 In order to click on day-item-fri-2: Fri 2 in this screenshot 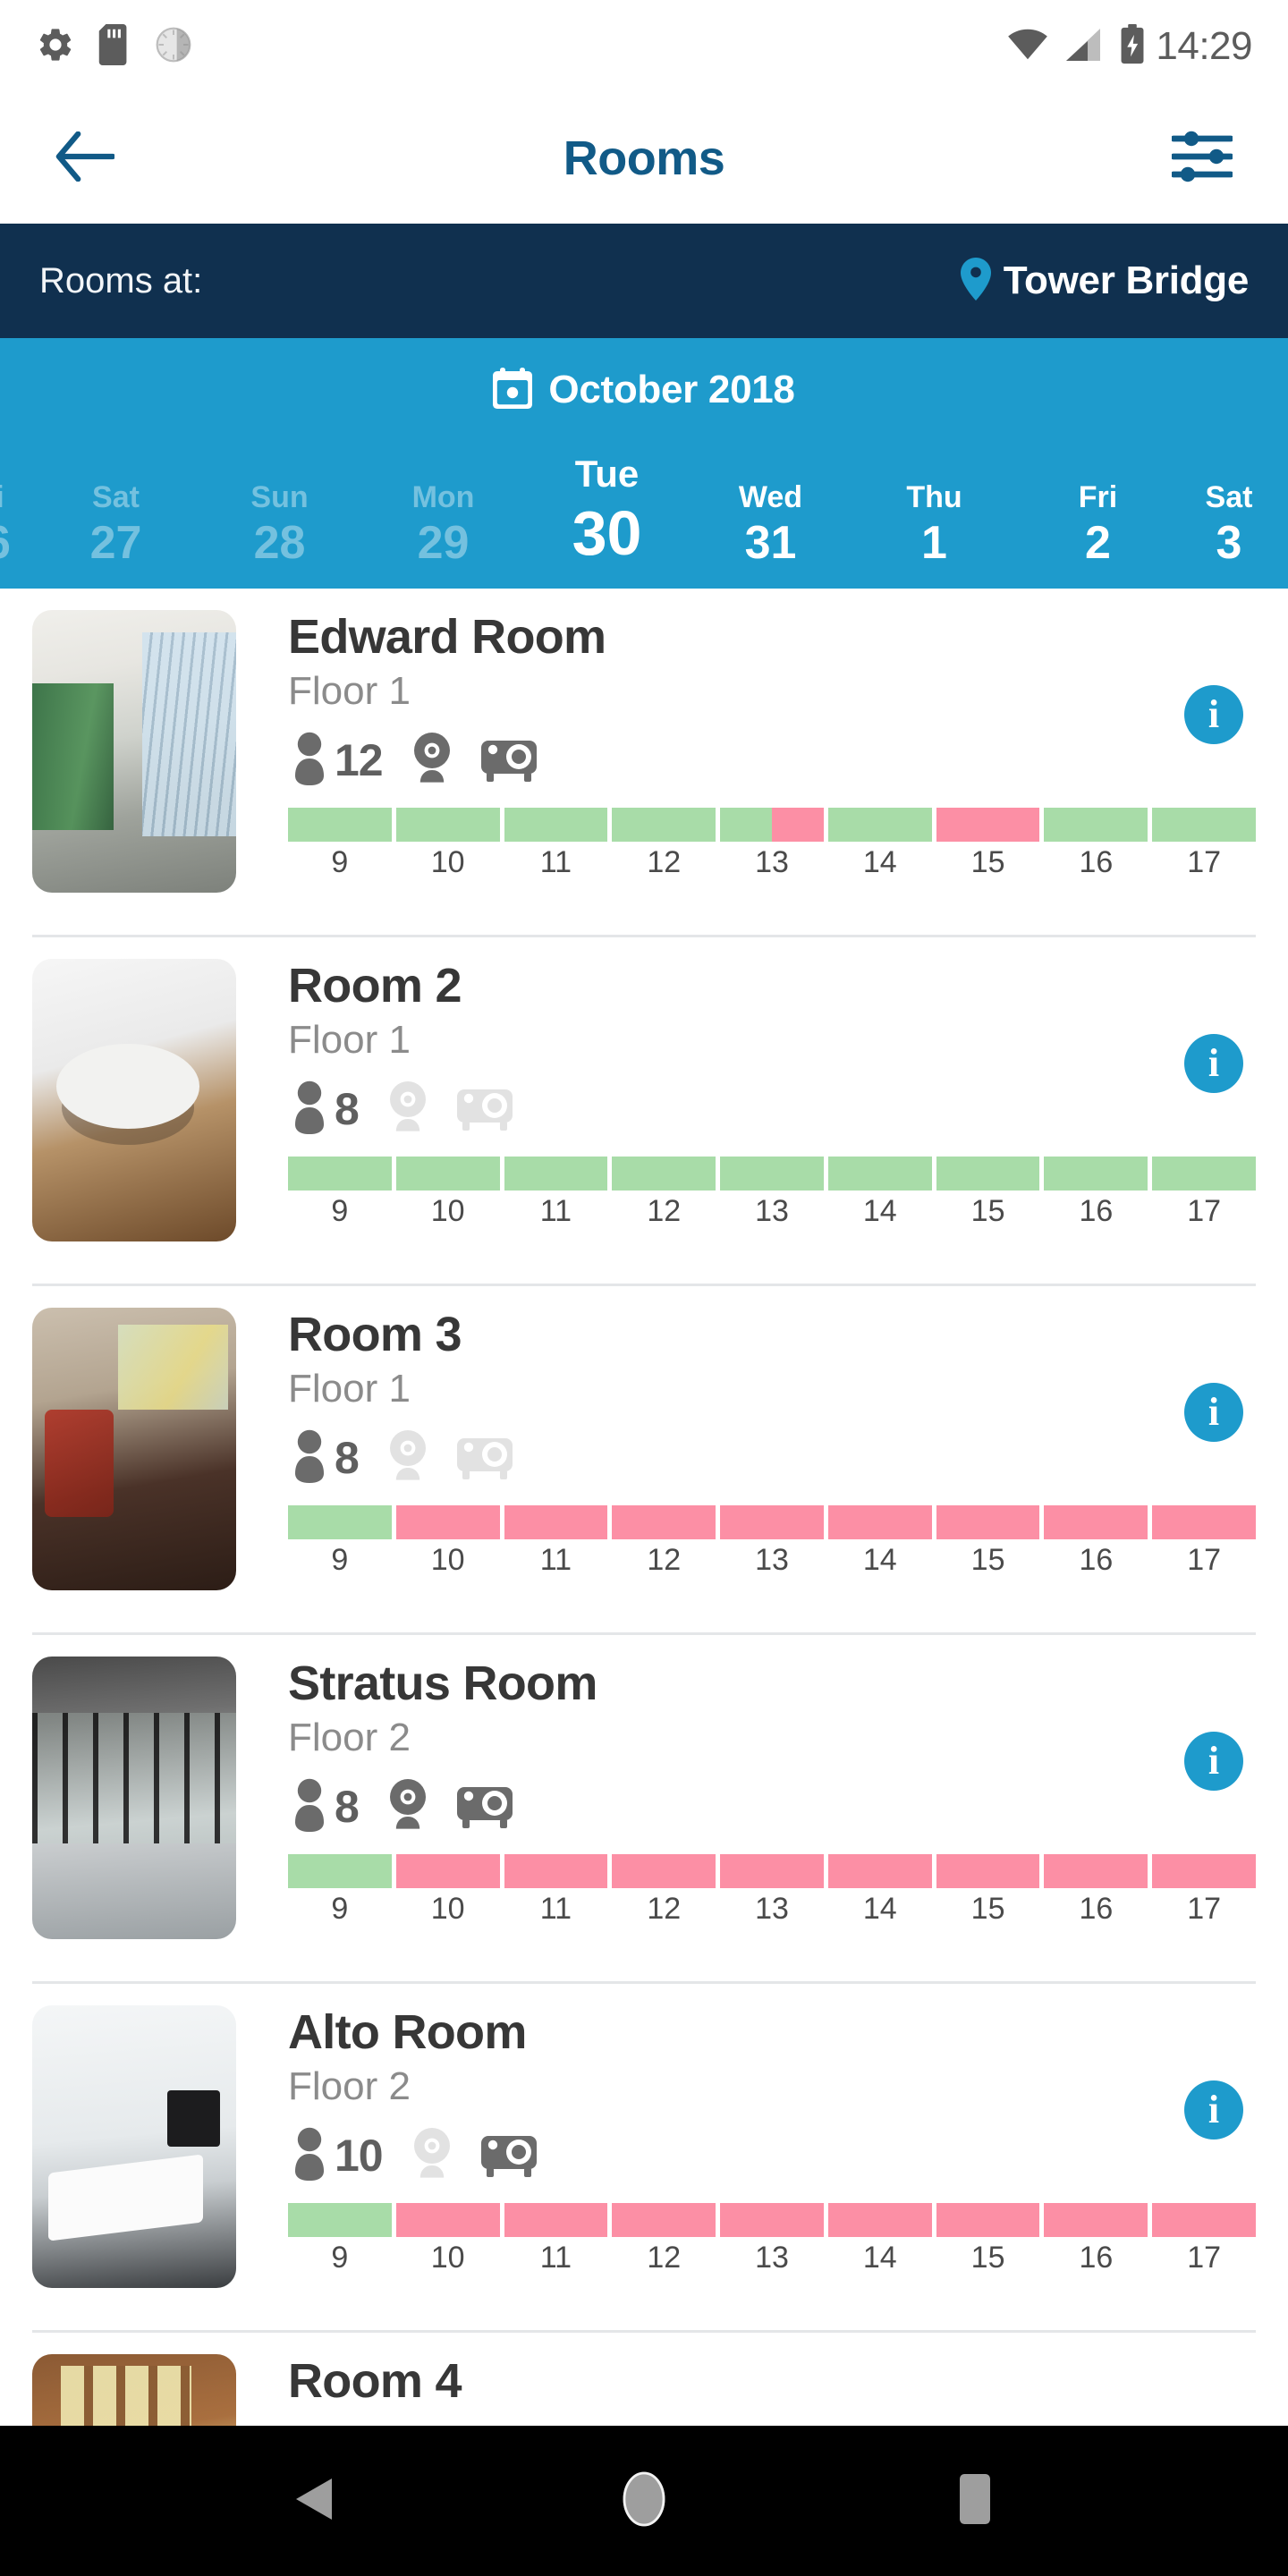, I will do `click(1098, 531)`.